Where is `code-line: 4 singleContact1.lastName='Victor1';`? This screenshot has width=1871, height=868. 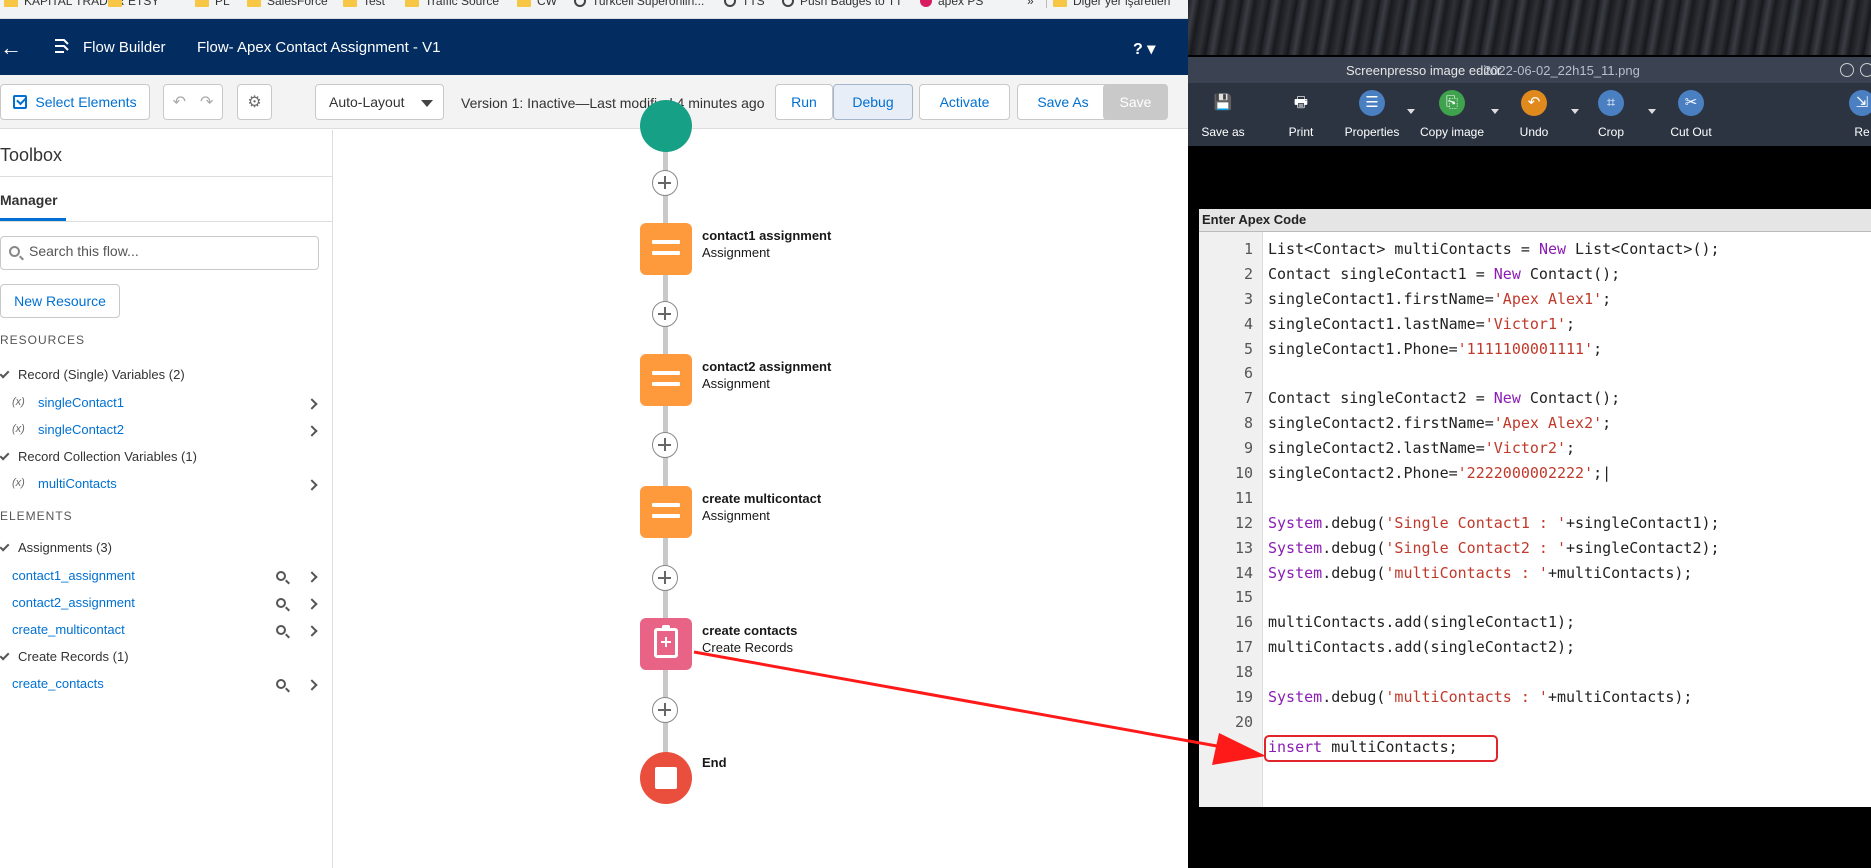
code-line: 4 singleContact1.lastName='Victor1'; is located at coordinates (1535, 327).